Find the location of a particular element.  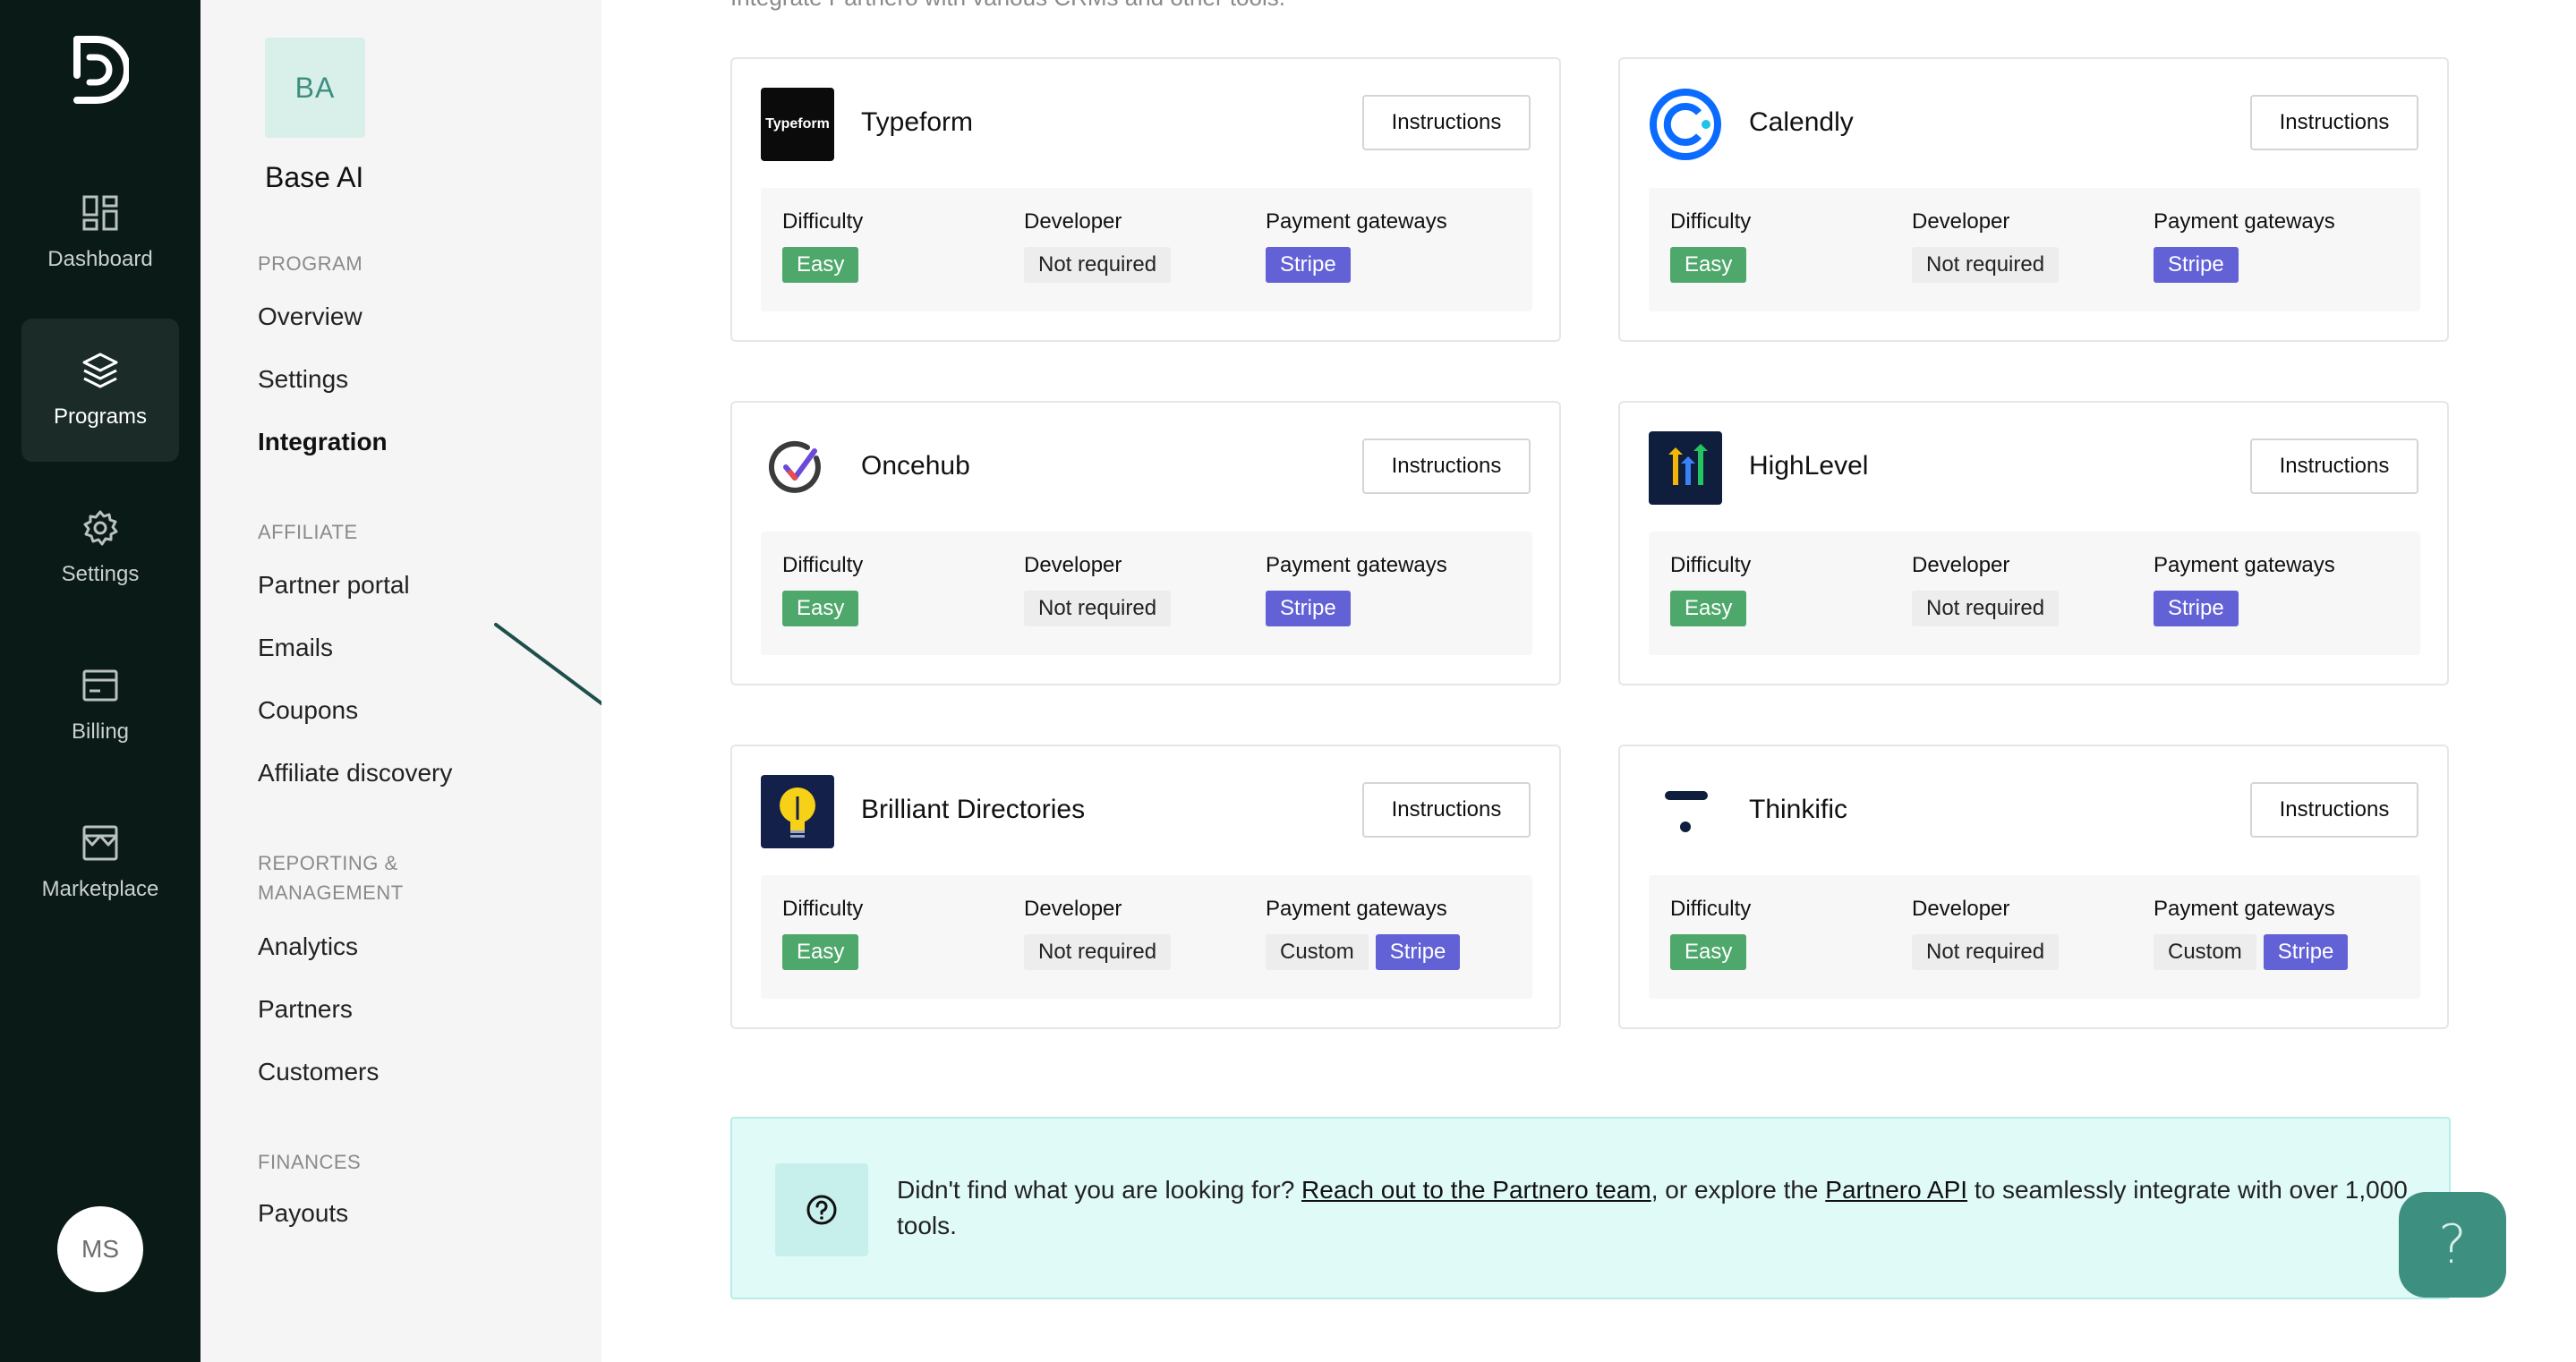

rail-item-settings: Settings is located at coordinates (100, 547).